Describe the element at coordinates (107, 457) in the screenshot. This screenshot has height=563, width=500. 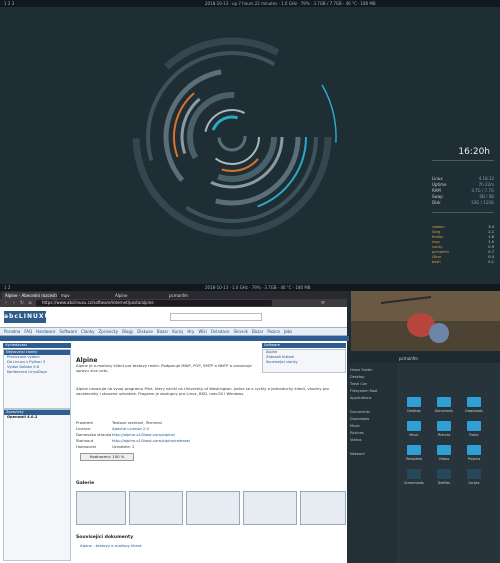
I see `rating-bar: Hodnoceni: 100 %` at that location.